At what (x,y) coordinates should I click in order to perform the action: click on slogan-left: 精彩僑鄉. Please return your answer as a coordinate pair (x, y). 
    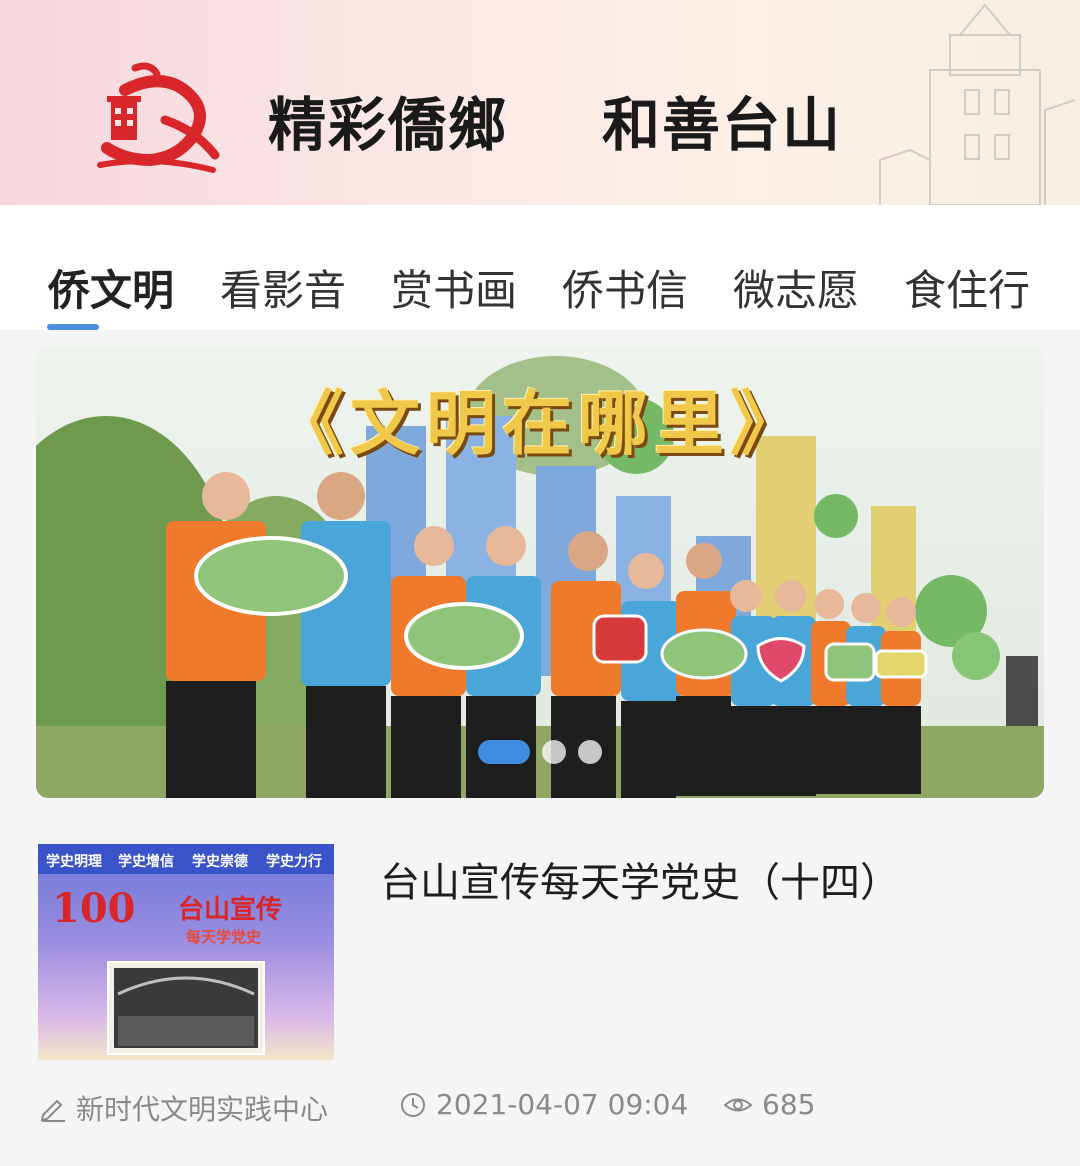
    Looking at the image, I should click on (388, 125).